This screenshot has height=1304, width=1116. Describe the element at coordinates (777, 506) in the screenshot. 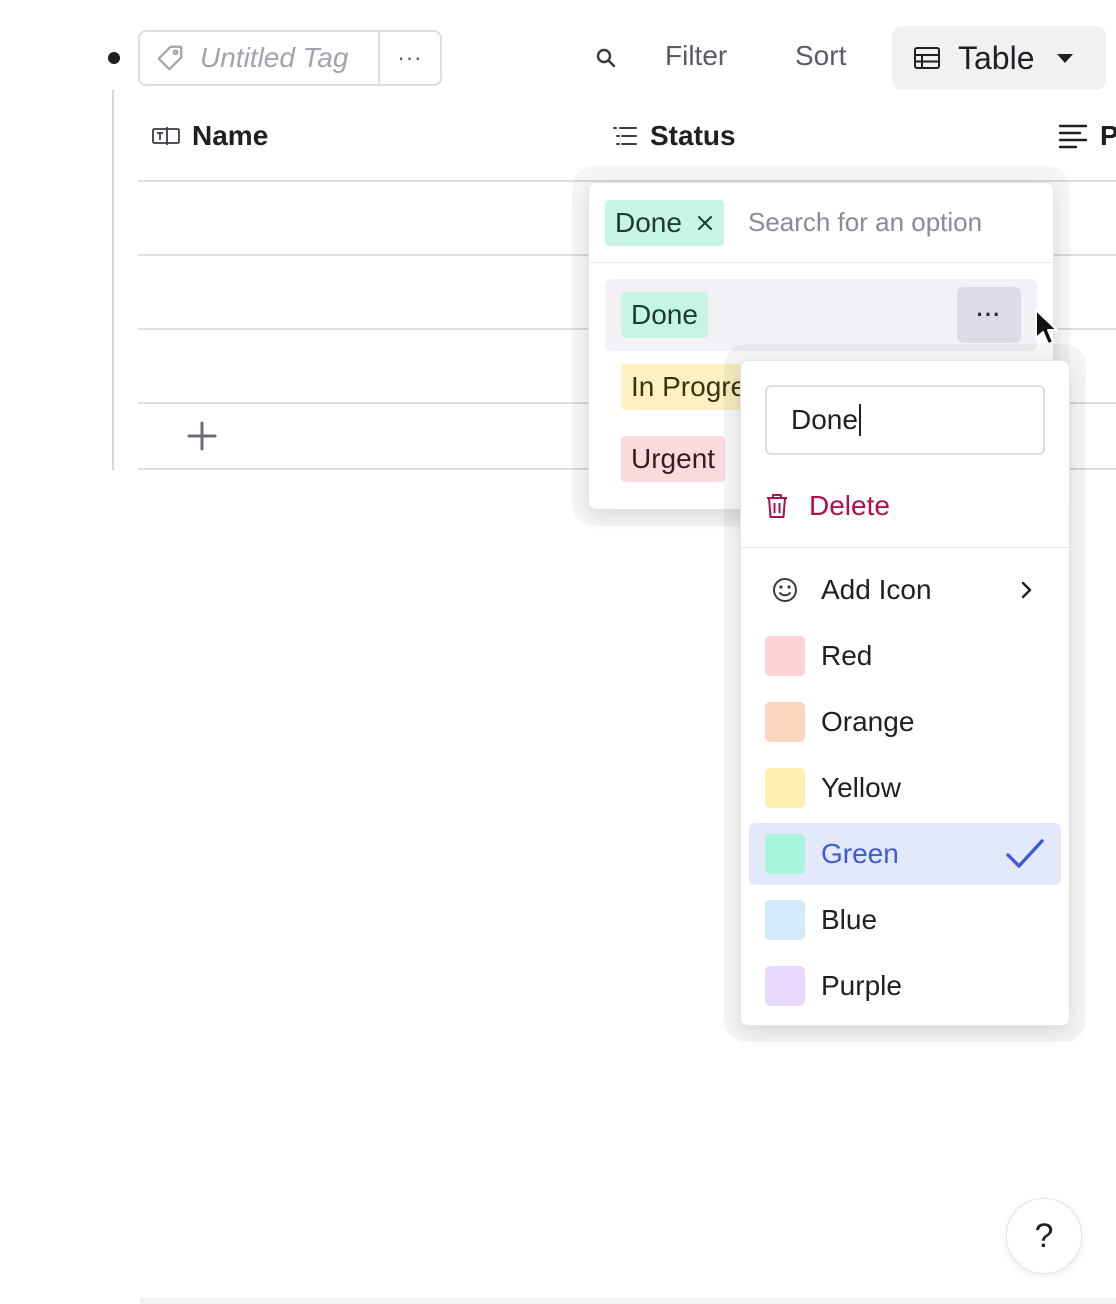

I see `trash-icon` at that location.